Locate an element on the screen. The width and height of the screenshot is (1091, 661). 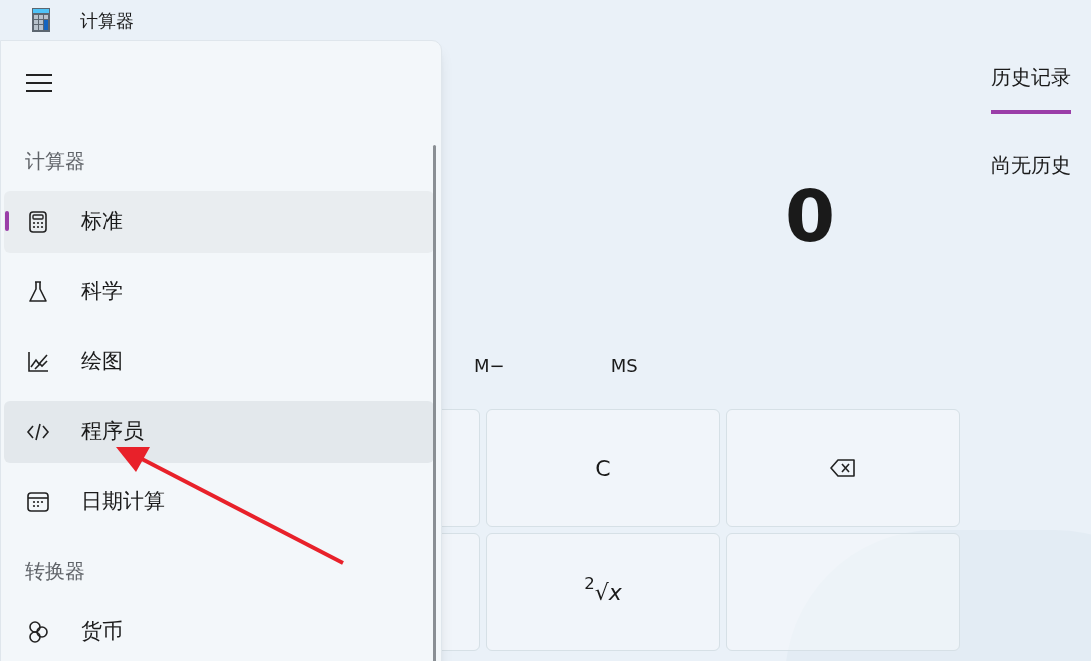
nav-item: 货币 is located at coordinates (219, 631).